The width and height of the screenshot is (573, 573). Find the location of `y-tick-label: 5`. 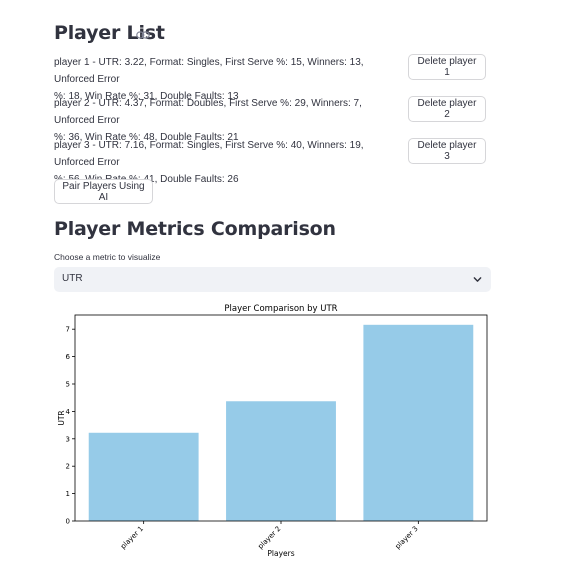

y-tick-label: 5 is located at coordinates (68, 384).